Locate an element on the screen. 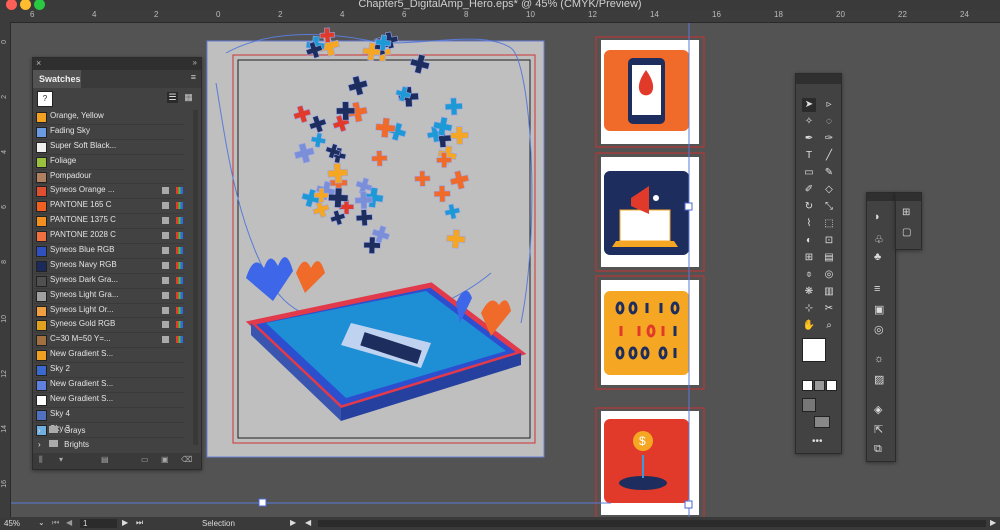 The height and width of the screenshot is (530, 1000). secondary-panel-dock: ◗ ♧ ♣ ≡ ▣ ◎ ☼ ▨ ◈ ⇱ ⧉ is located at coordinates (881, 327).